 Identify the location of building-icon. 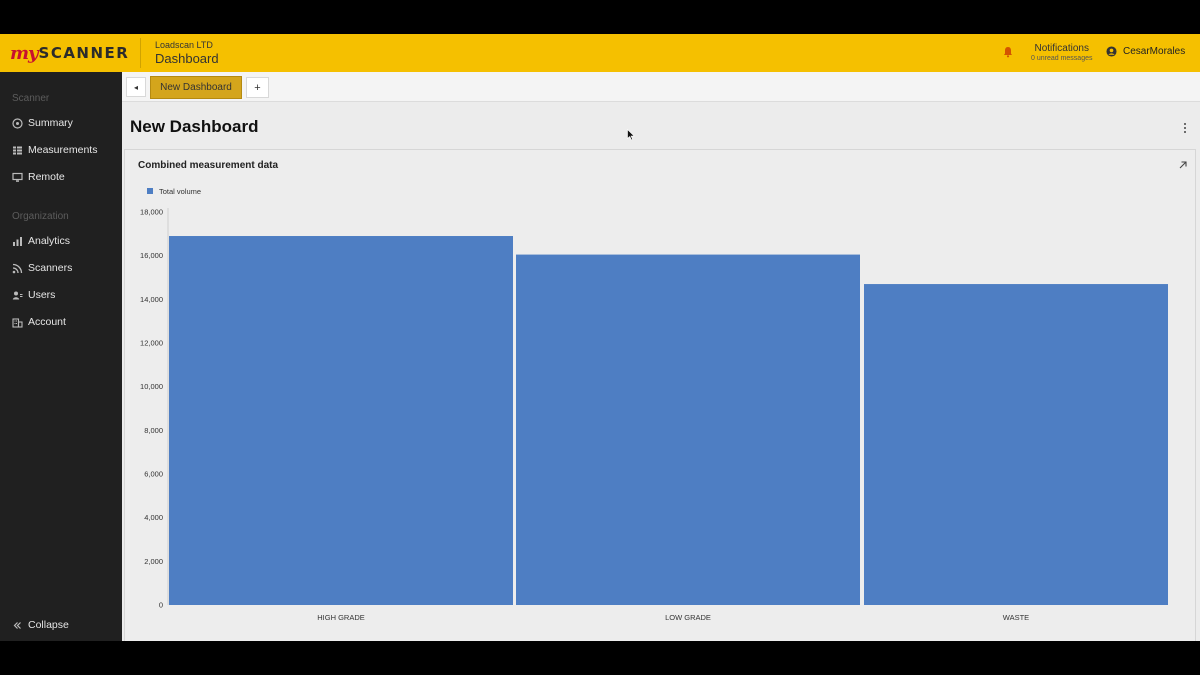
(17, 322).